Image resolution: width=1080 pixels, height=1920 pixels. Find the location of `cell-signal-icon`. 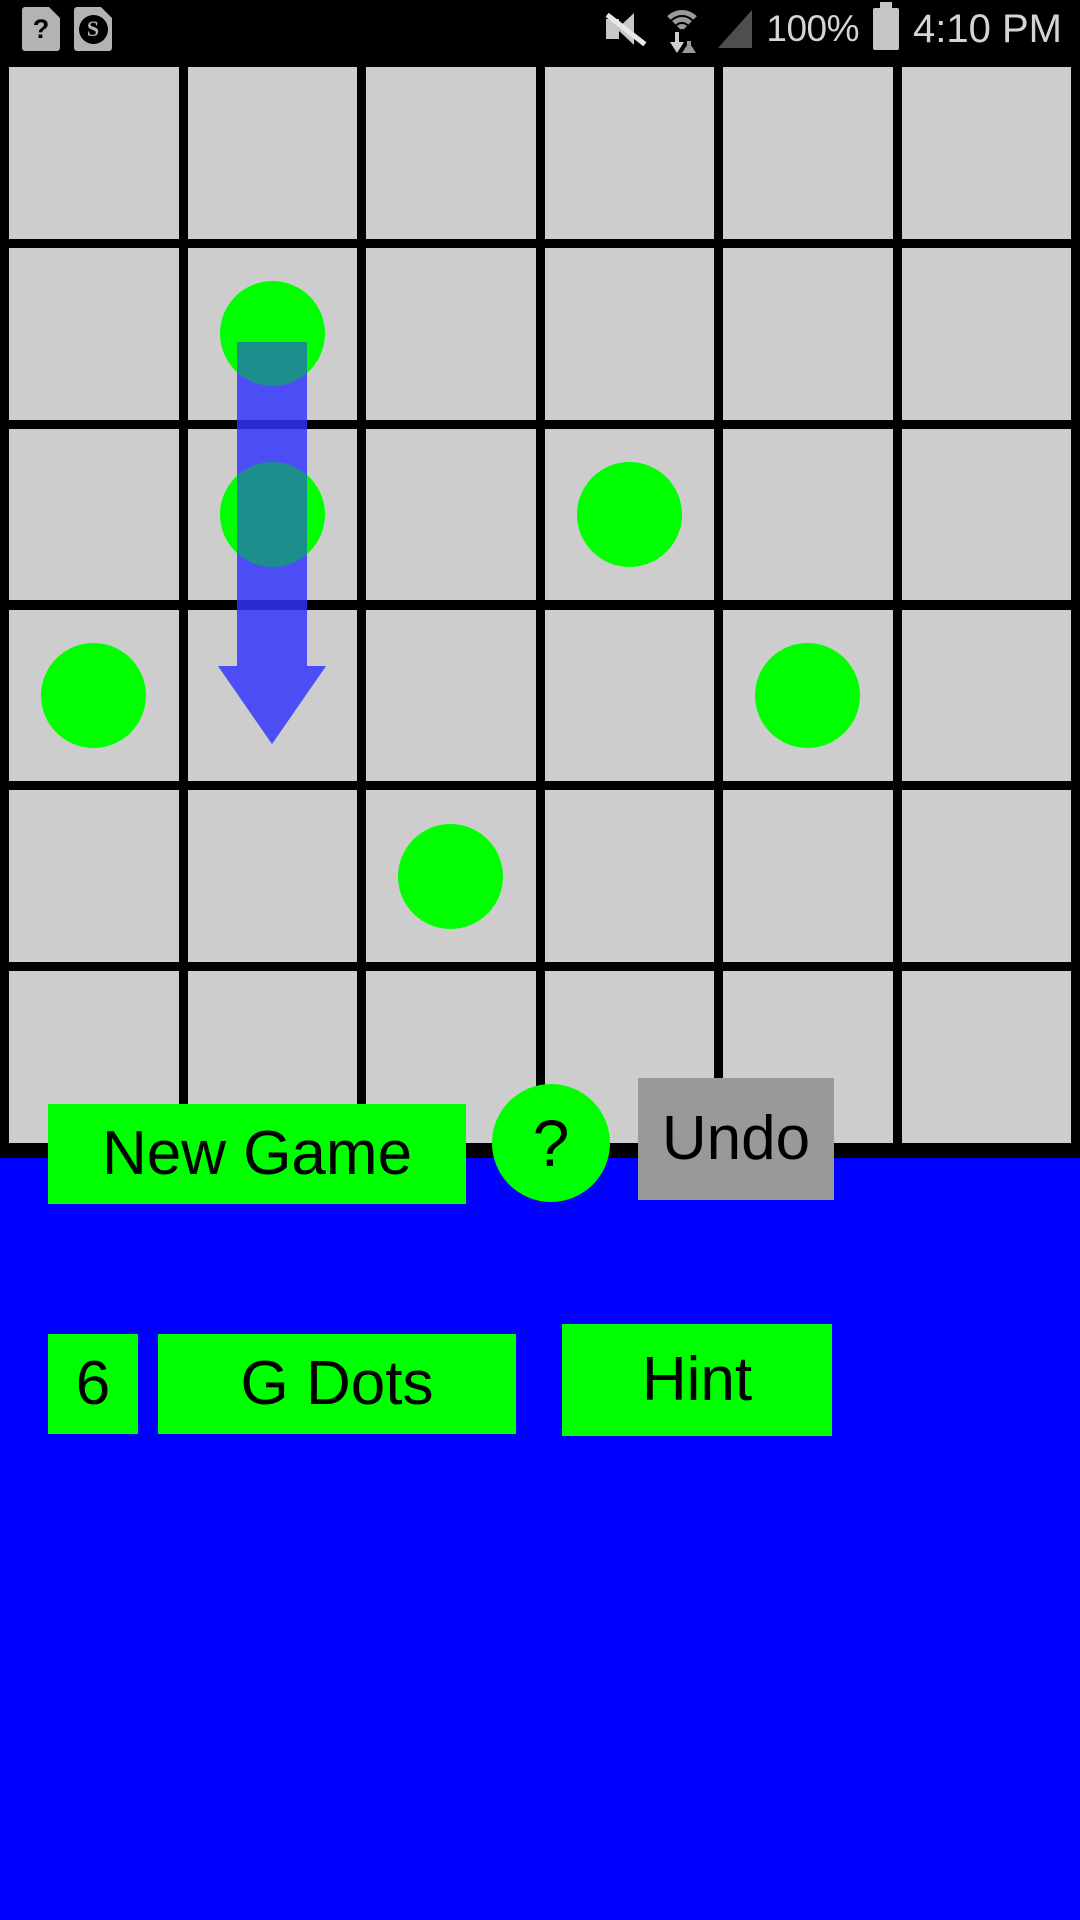

cell-signal-icon is located at coordinates (735, 29).